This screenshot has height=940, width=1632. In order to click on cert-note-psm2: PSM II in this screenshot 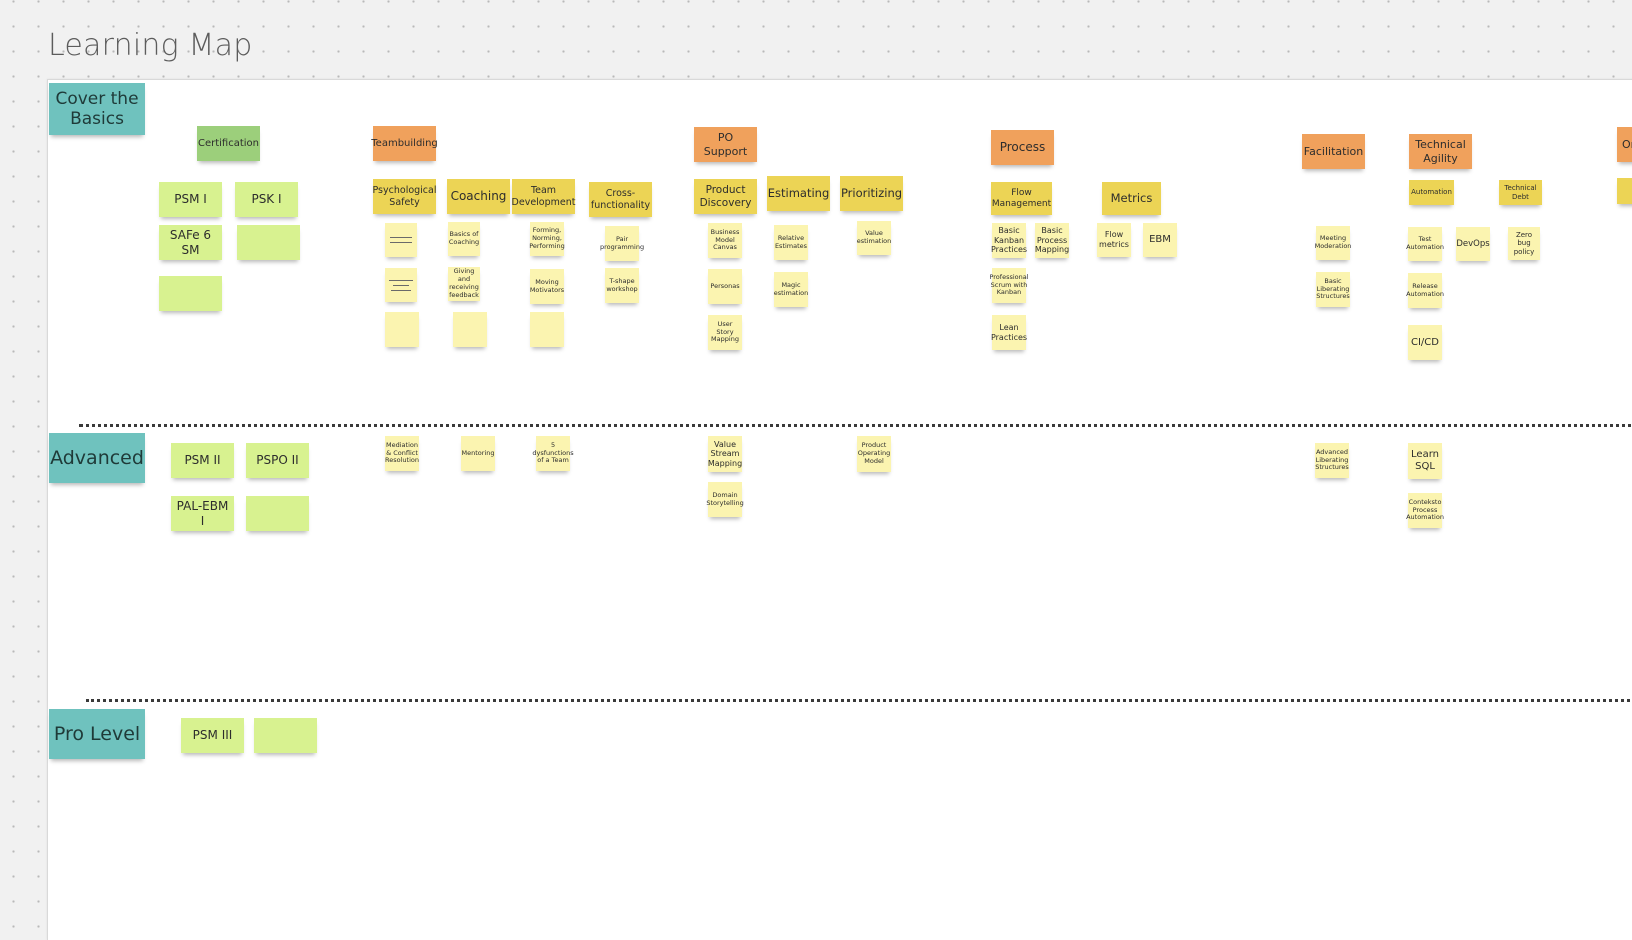, I will do `click(202, 460)`.